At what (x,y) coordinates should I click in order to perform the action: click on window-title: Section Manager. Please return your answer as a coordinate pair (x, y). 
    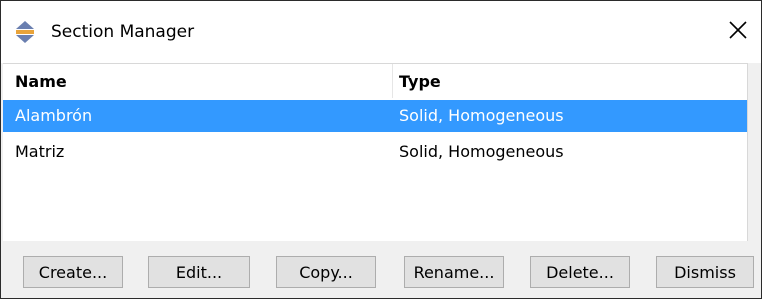
    Looking at the image, I should click on (123, 32).